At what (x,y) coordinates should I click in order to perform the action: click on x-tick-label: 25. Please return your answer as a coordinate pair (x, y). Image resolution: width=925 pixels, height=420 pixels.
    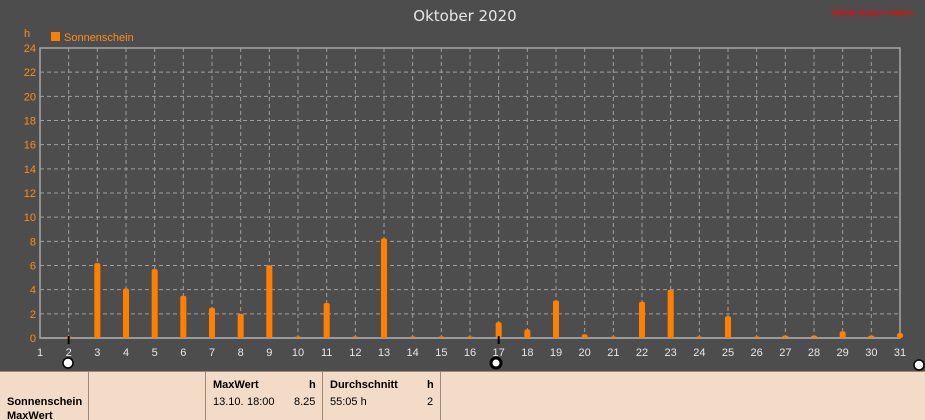
    Looking at the image, I should click on (728, 353).